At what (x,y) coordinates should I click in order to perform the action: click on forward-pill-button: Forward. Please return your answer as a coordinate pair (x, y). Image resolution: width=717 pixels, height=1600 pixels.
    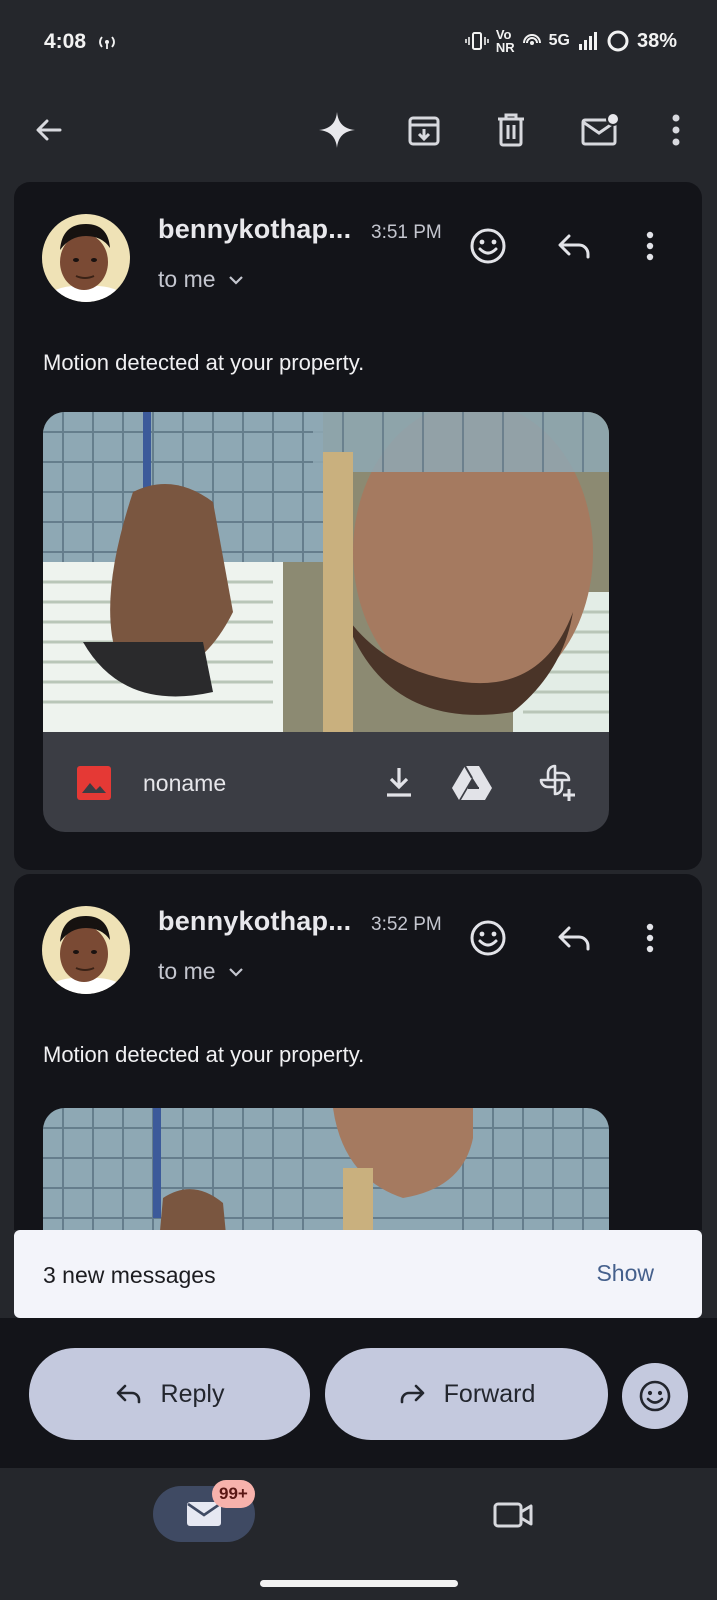
    Looking at the image, I should click on (466, 1394).